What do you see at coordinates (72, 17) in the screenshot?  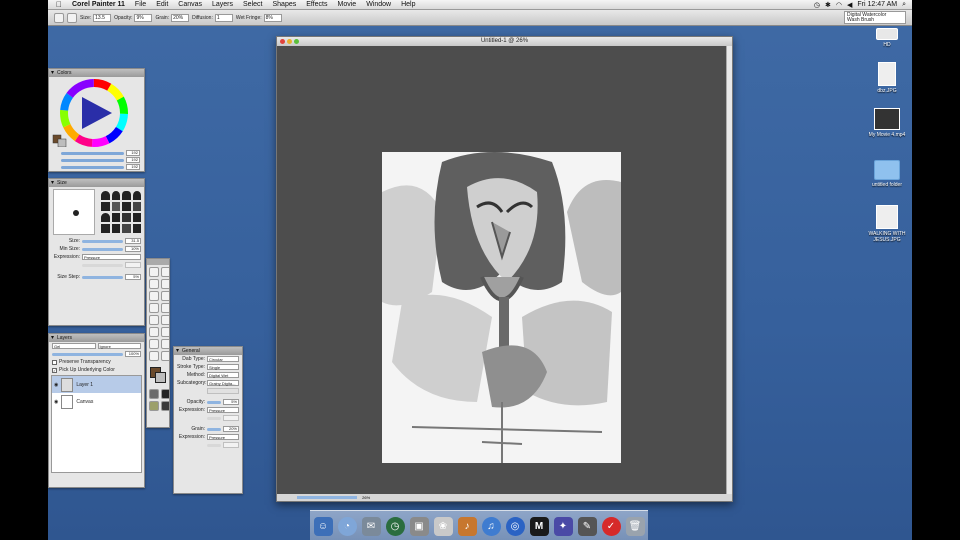 I see `reset-tool-icon` at bounding box center [72, 17].